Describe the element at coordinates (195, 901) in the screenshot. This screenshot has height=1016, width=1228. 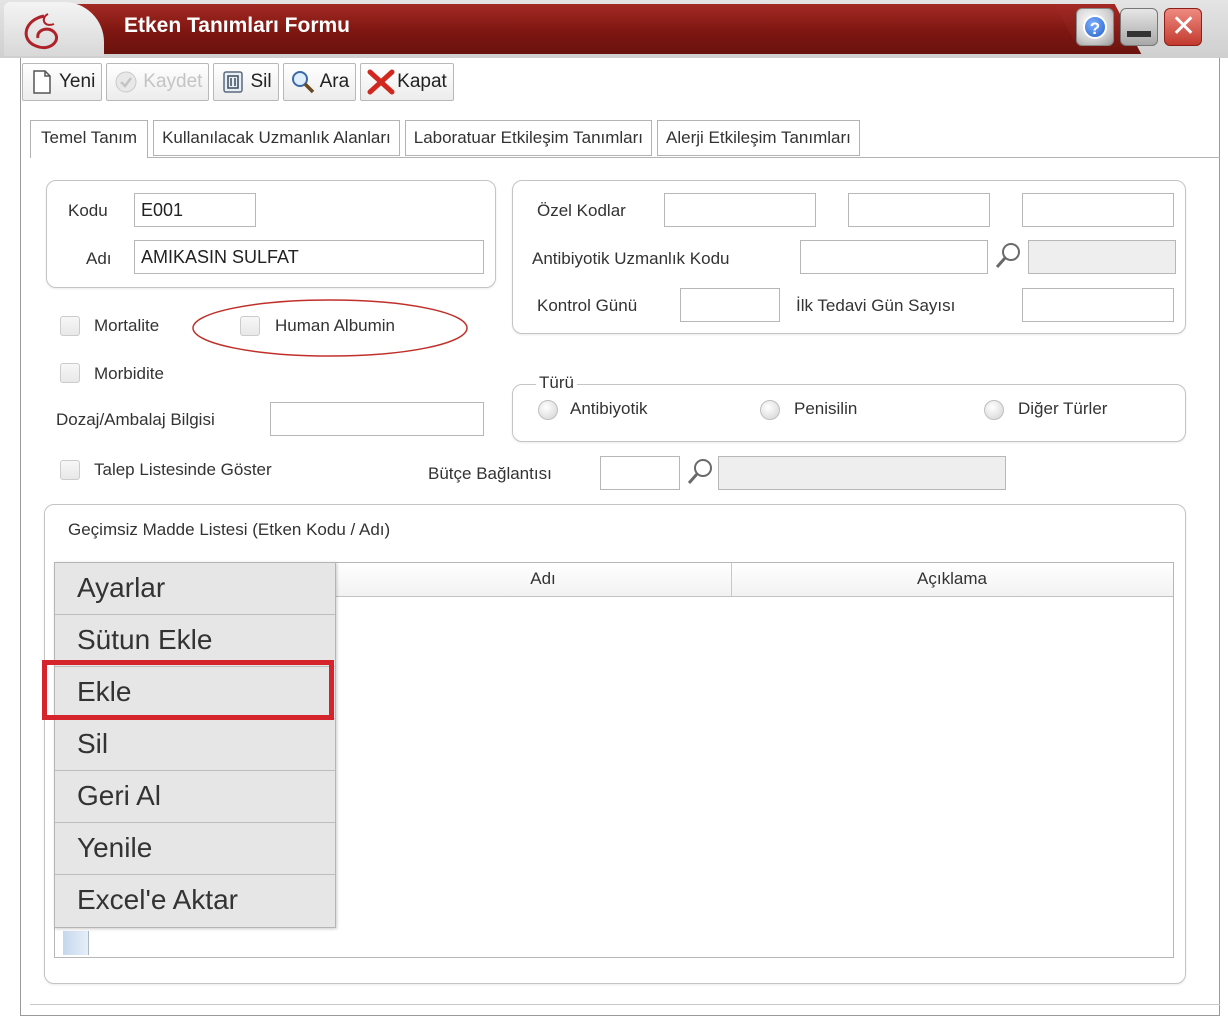
I see `menu-item-export-excel: Excel'e Aktar` at that location.